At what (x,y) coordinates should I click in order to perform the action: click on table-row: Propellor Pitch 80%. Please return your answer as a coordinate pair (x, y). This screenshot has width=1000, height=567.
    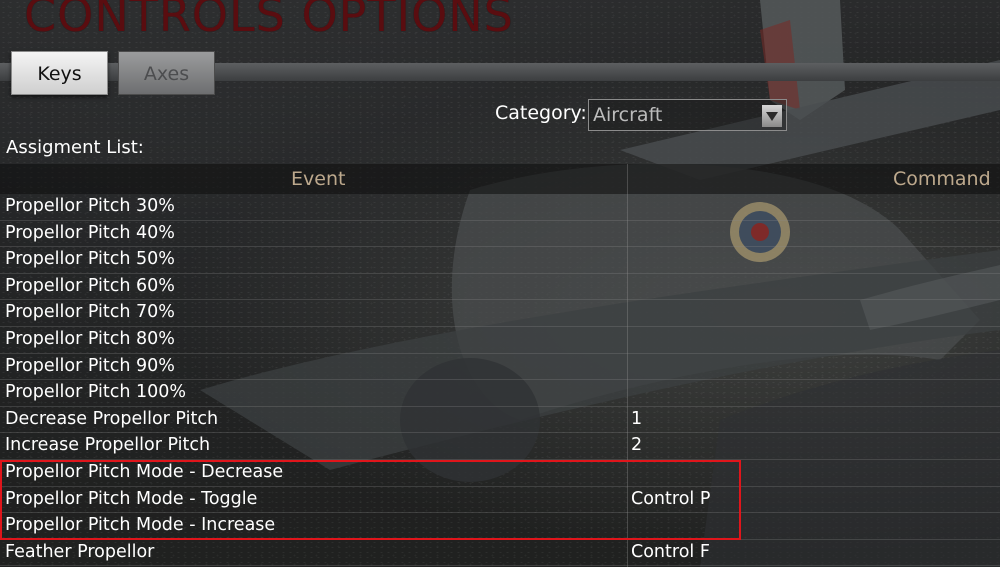
    Looking at the image, I should click on (500, 340).